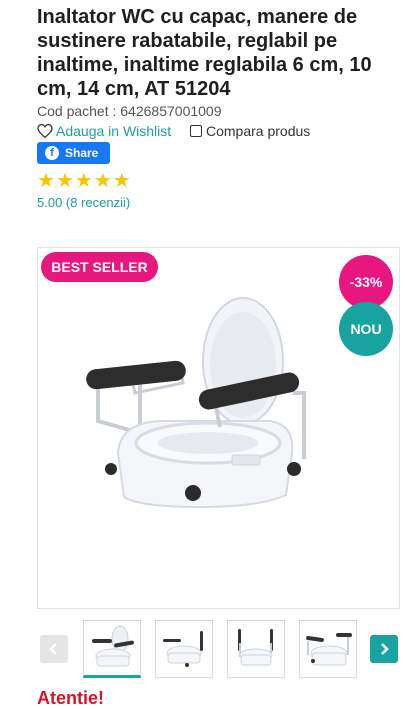  I want to click on compare-checkbox: Compara produs, so click(250, 131).